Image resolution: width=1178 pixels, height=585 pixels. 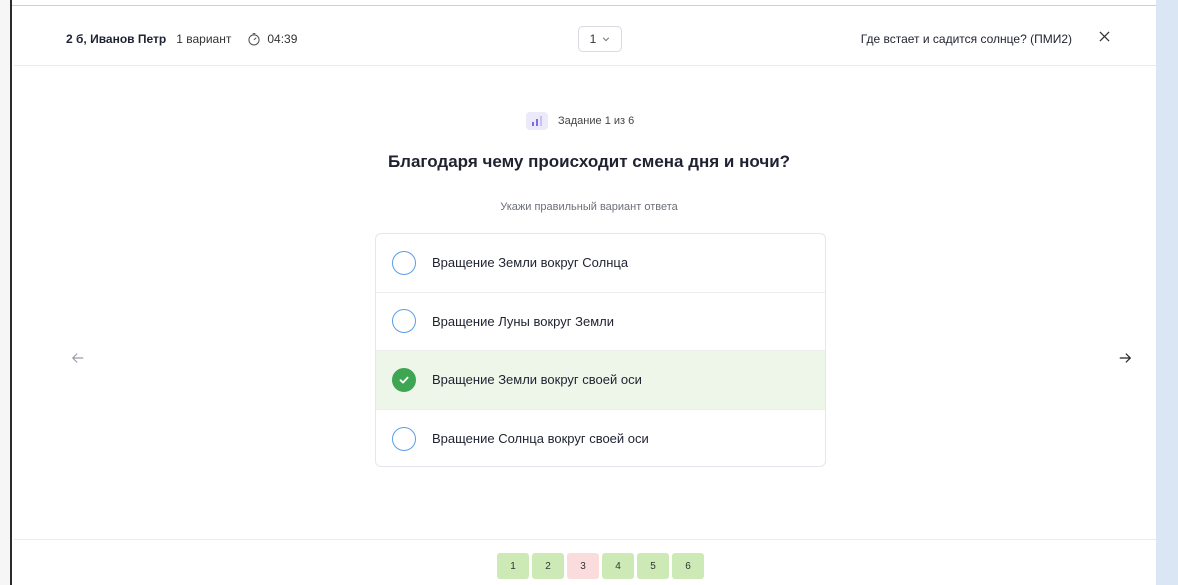 What do you see at coordinates (600, 566) in the screenshot?
I see `task-pagination: 1 2 3 4 5 6` at bounding box center [600, 566].